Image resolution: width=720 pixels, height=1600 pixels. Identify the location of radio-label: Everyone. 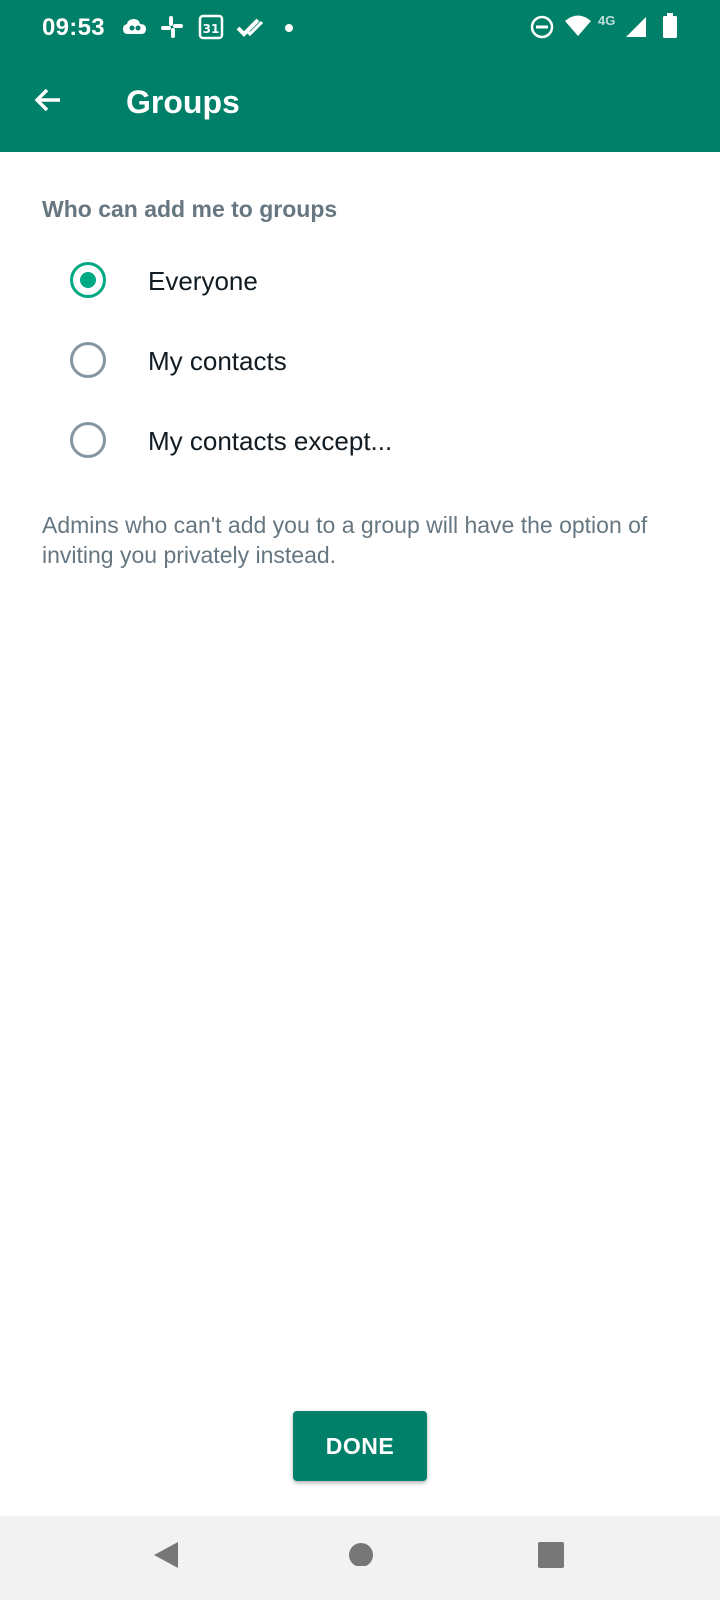
(203, 281).